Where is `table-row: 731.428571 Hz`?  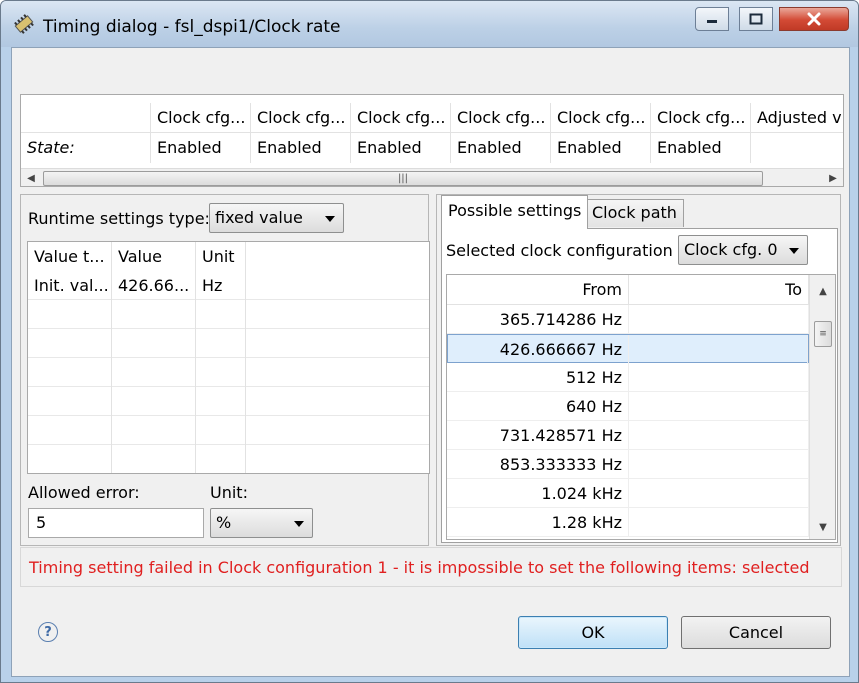 table-row: 731.428571 Hz is located at coordinates (628, 435).